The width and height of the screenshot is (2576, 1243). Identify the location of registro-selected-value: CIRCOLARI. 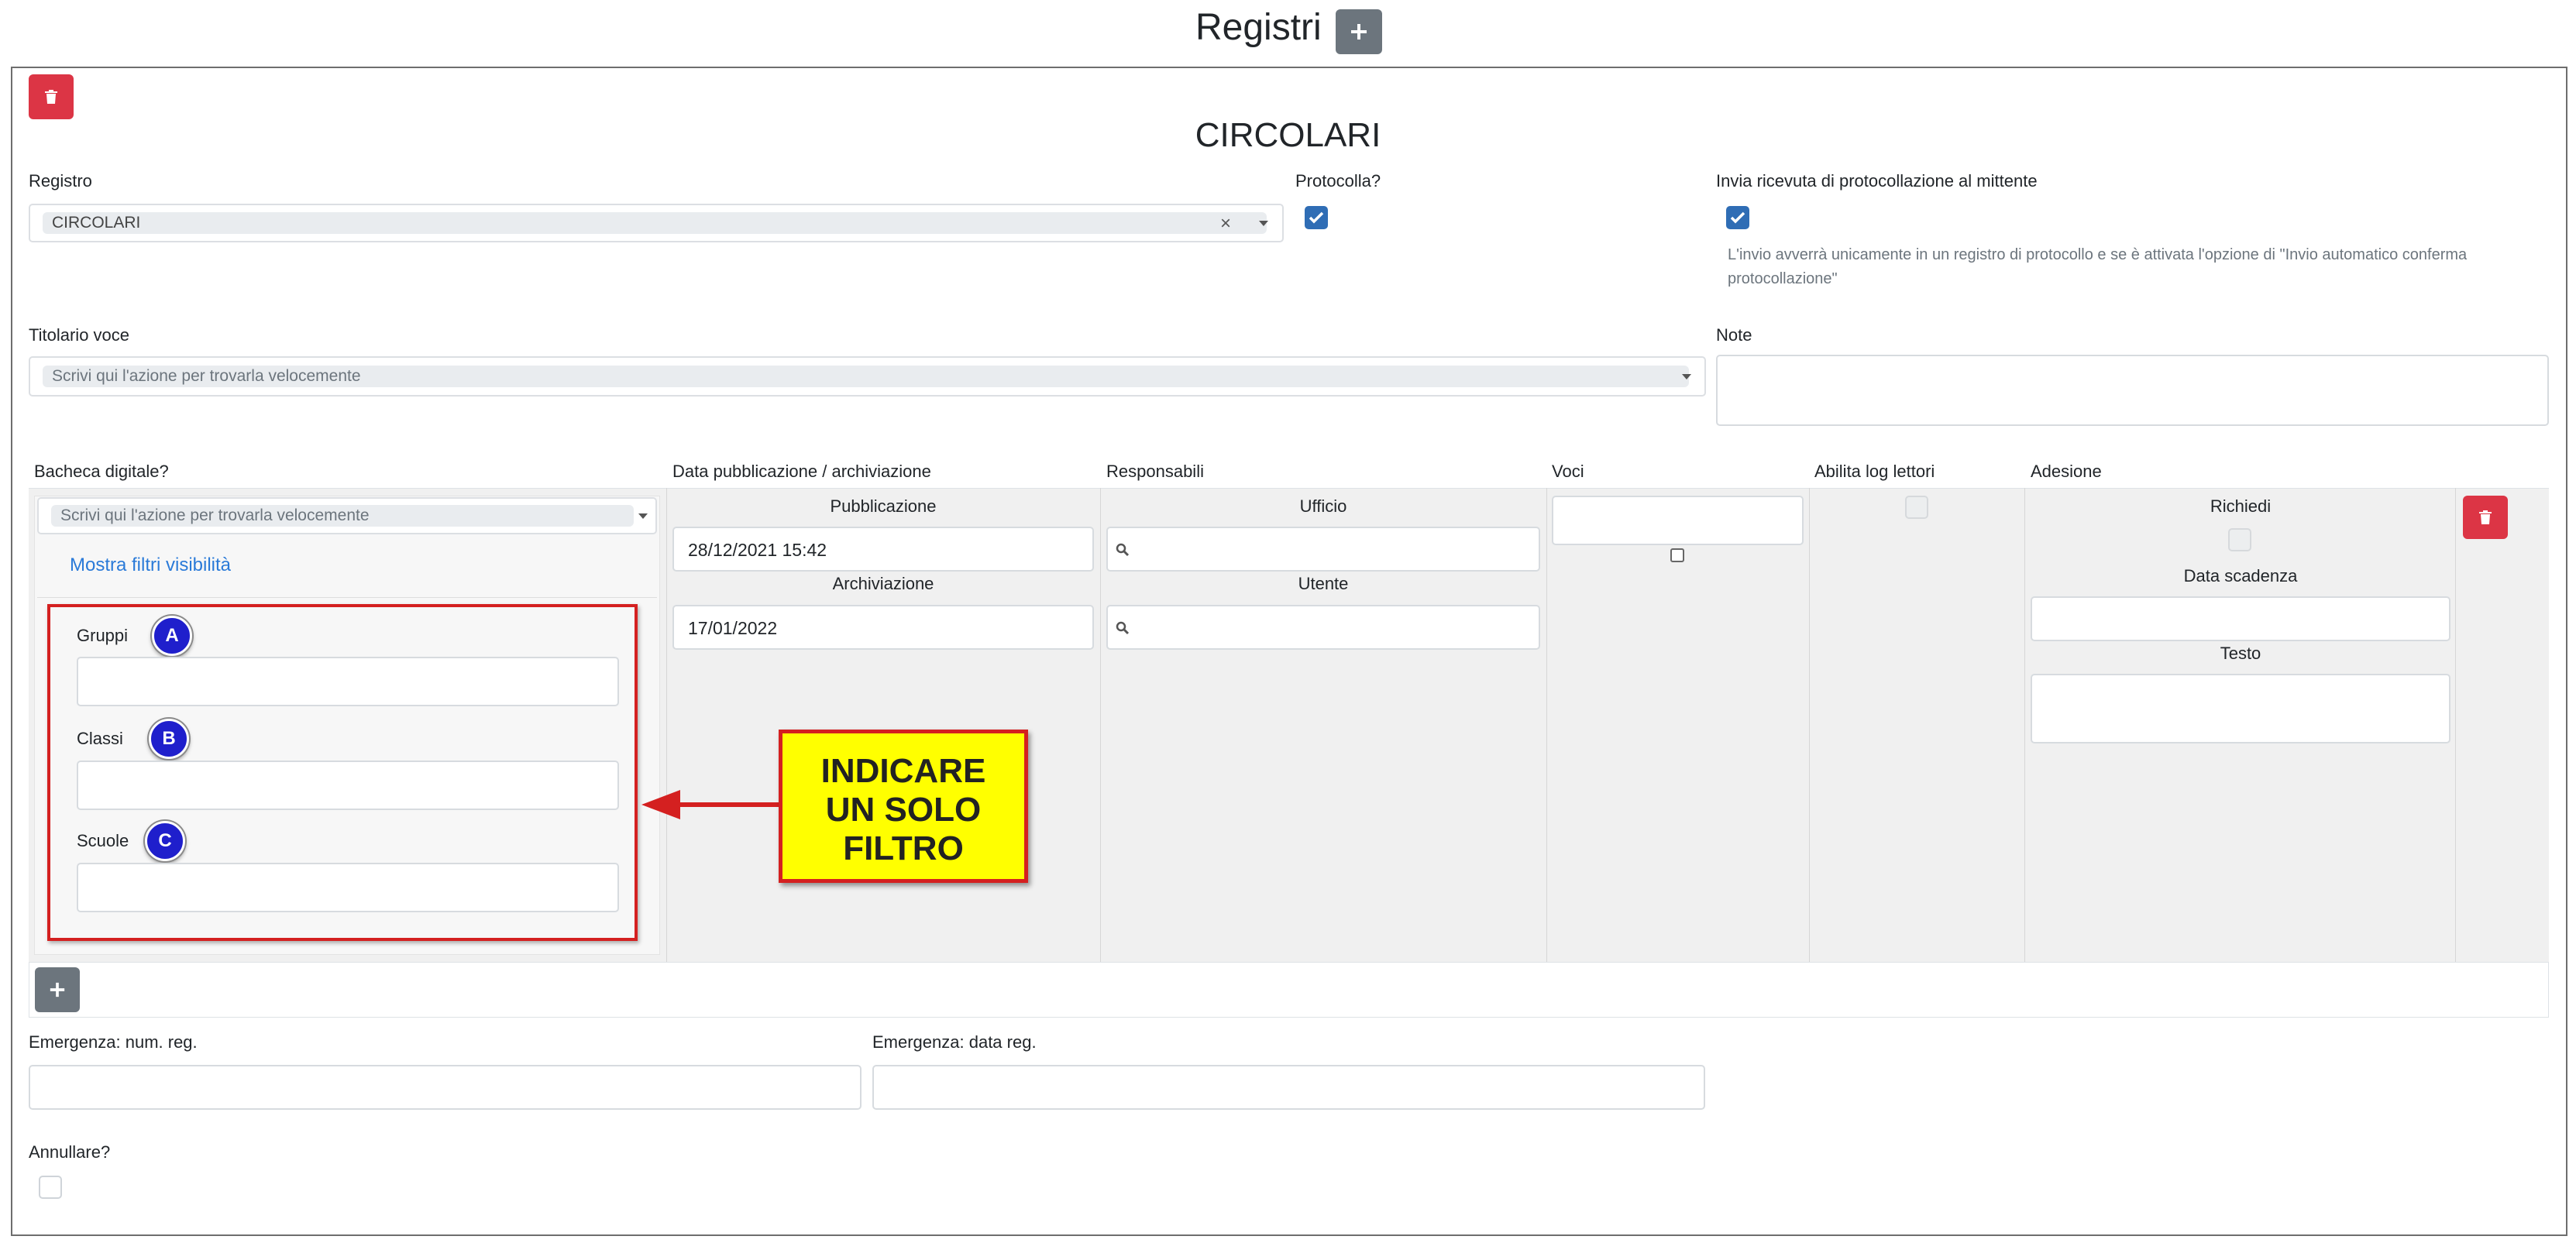
(655, 223).